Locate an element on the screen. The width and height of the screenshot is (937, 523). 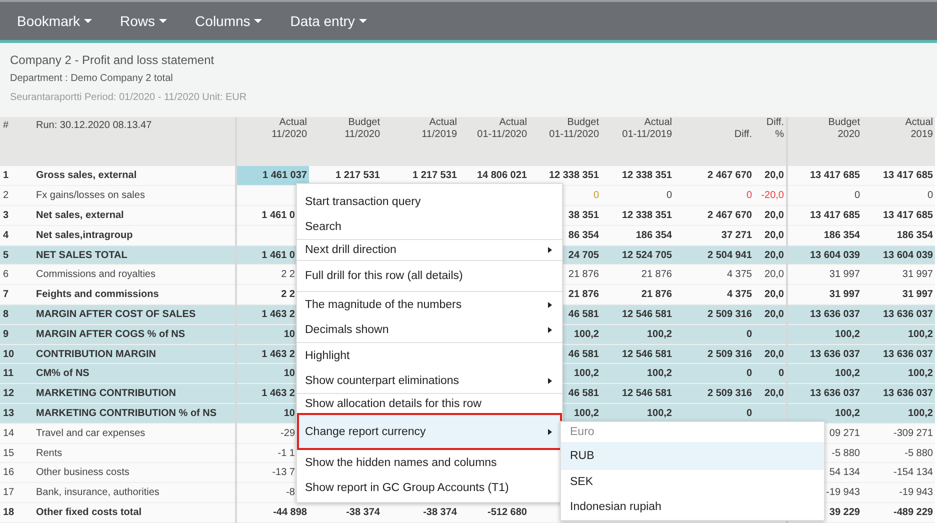
column-header: Budget 11/2020 is located at coordinates (345, 141).